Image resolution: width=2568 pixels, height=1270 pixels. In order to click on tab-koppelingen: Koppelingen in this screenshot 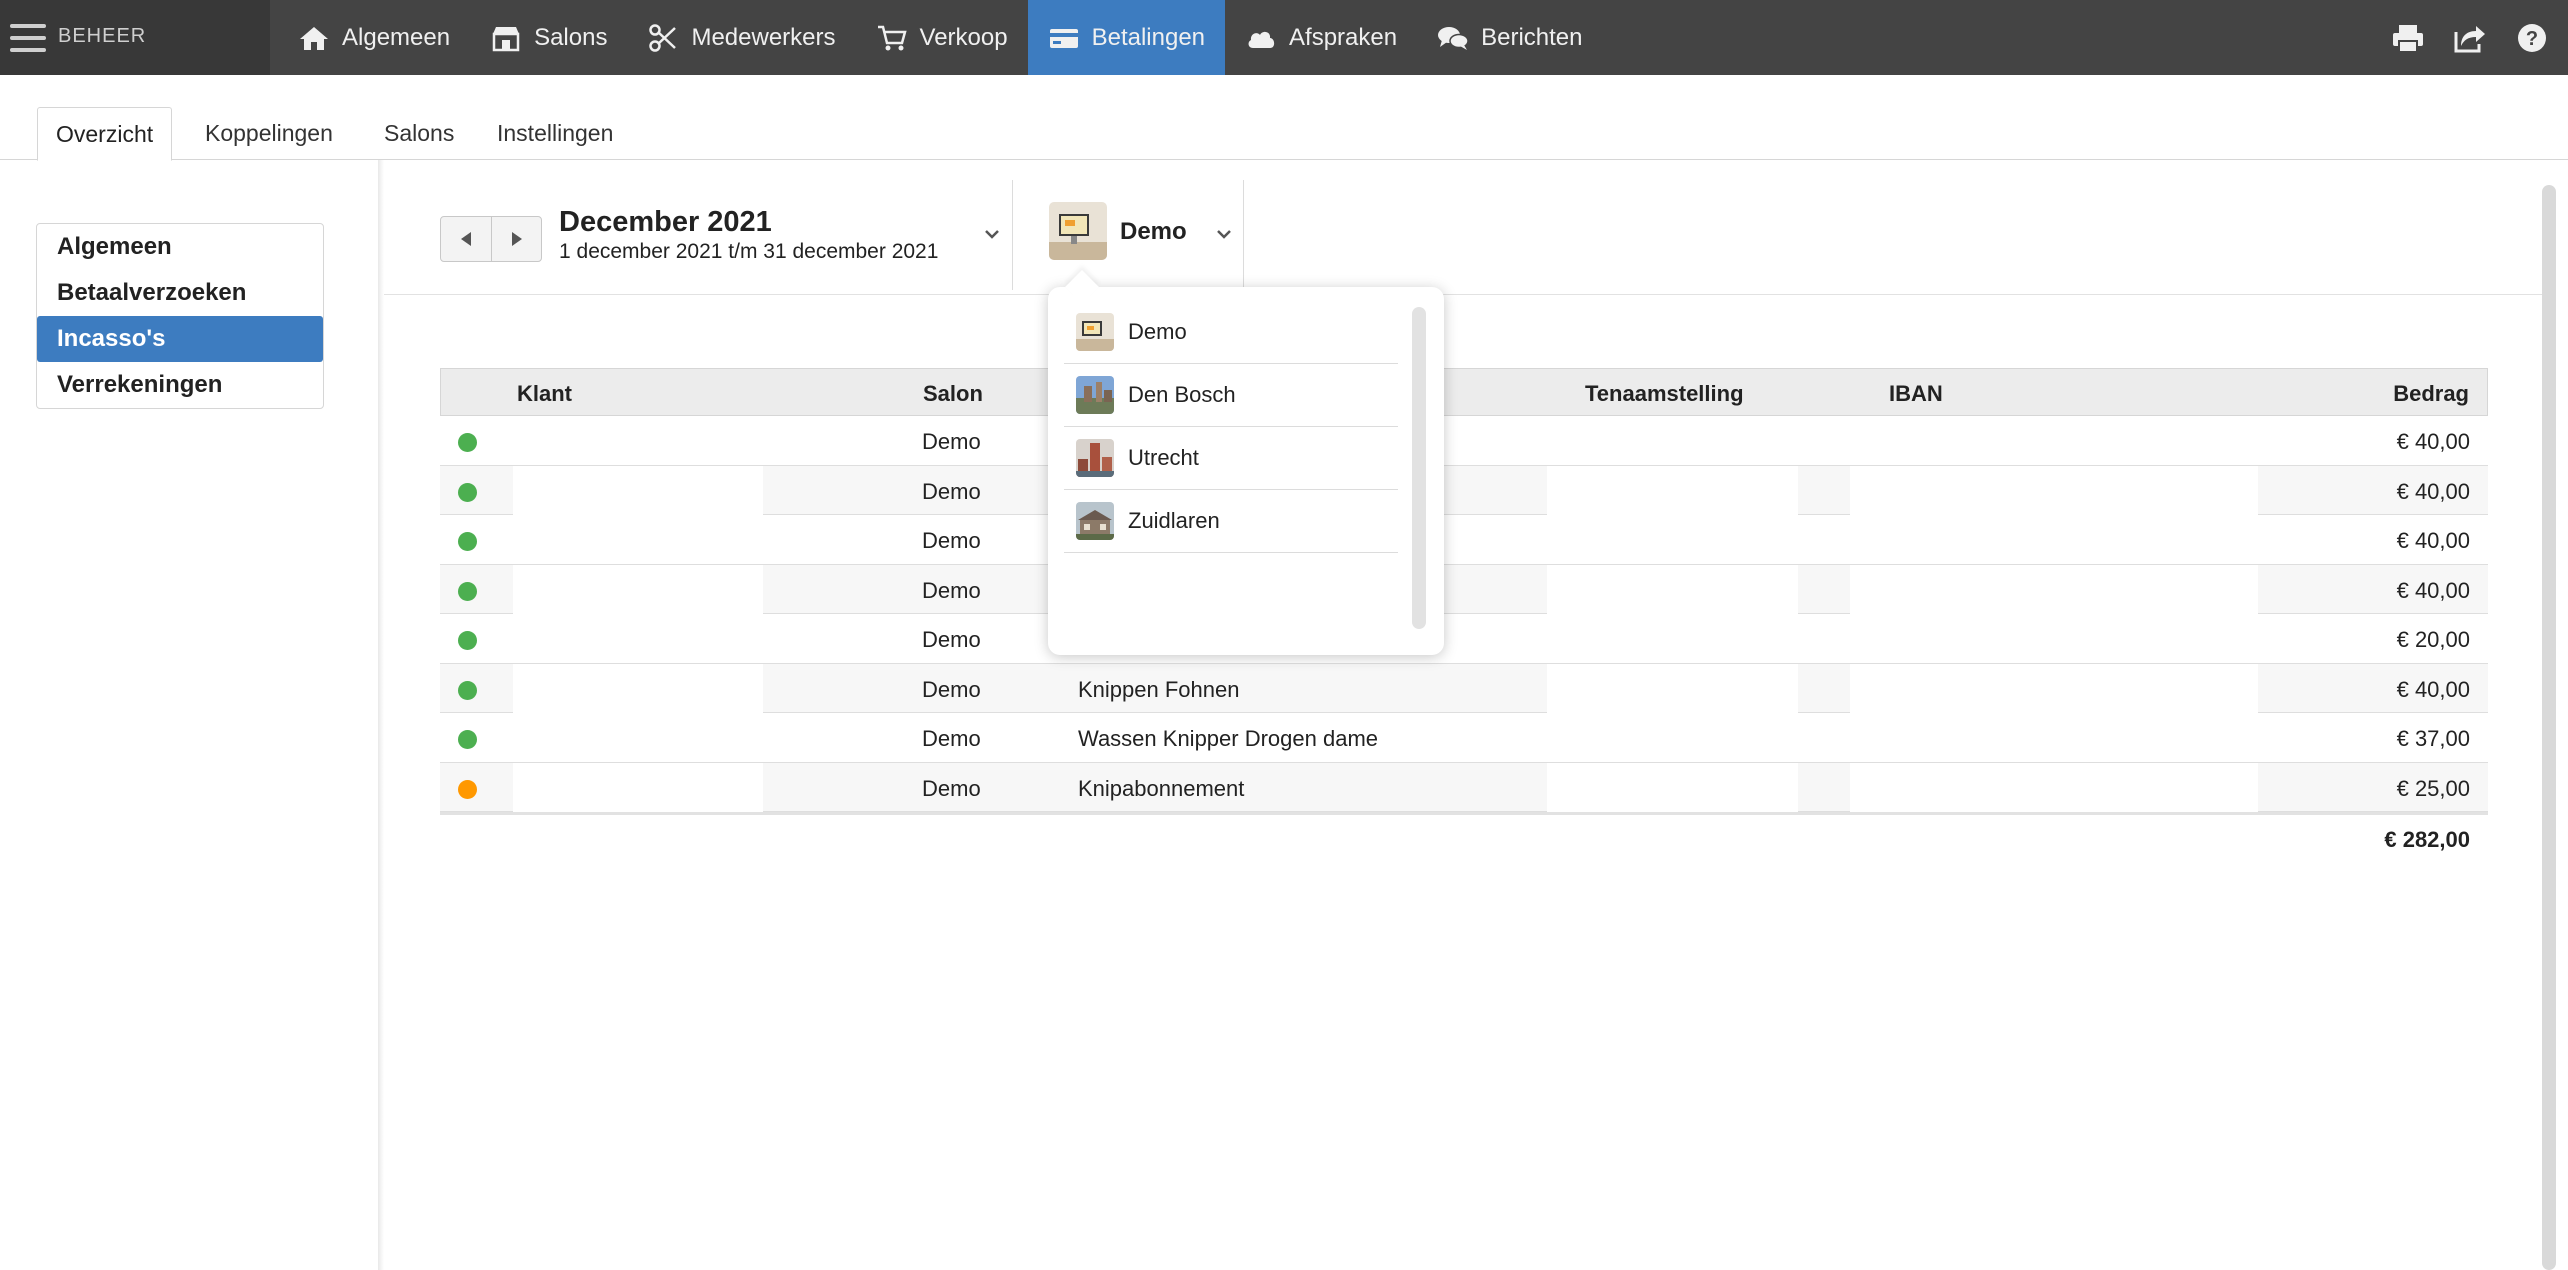, I will do `click(269, 133)`.